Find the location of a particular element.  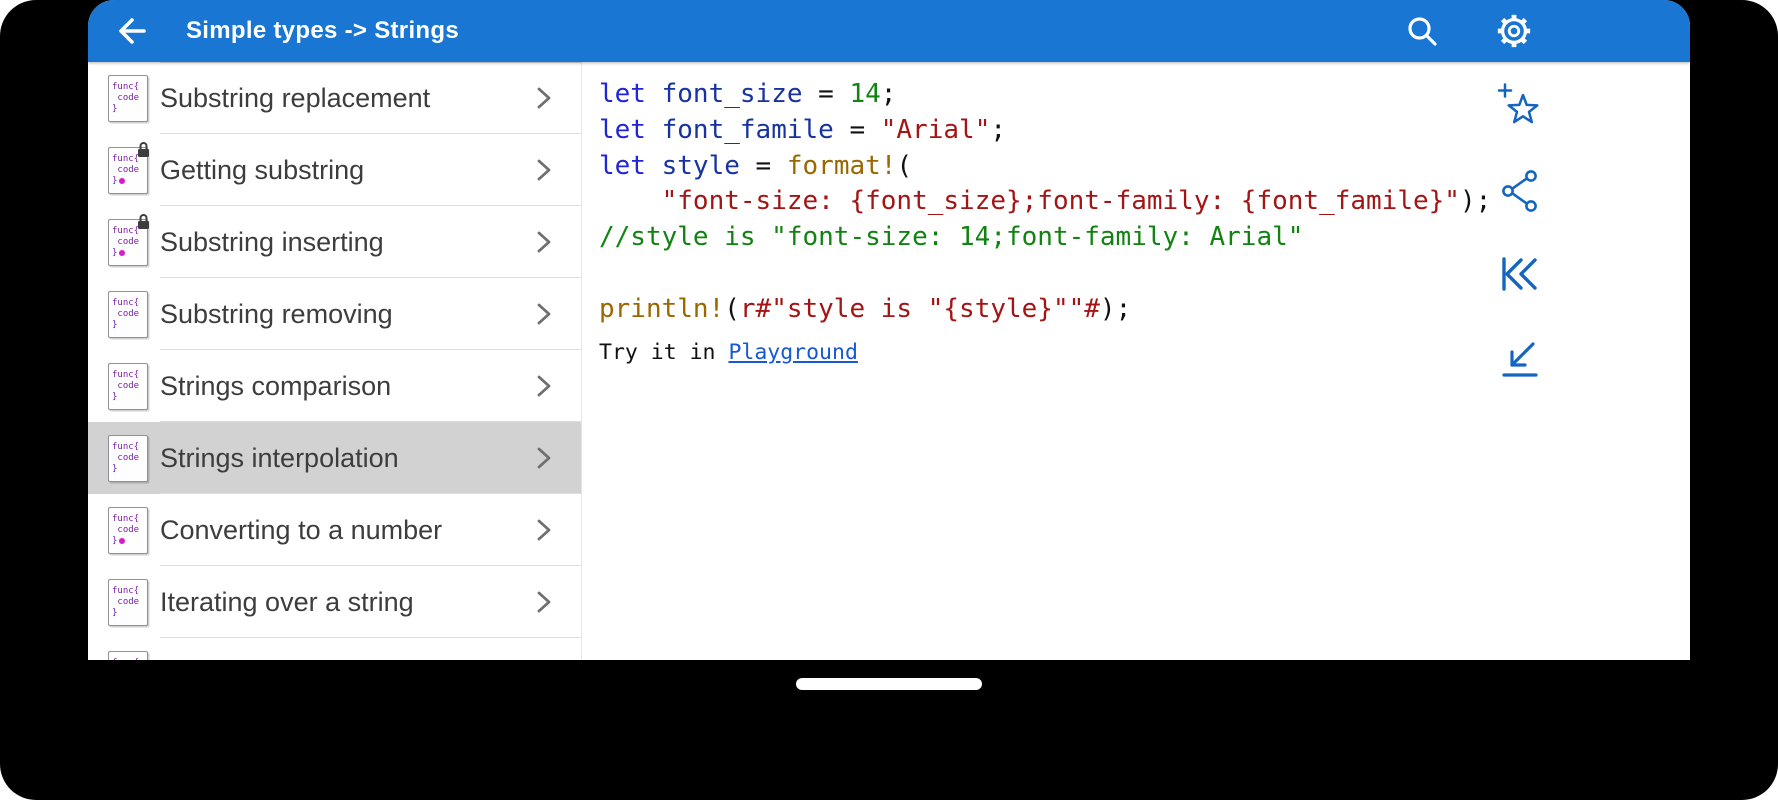

settings-button is located at coordinates (1514, 31).